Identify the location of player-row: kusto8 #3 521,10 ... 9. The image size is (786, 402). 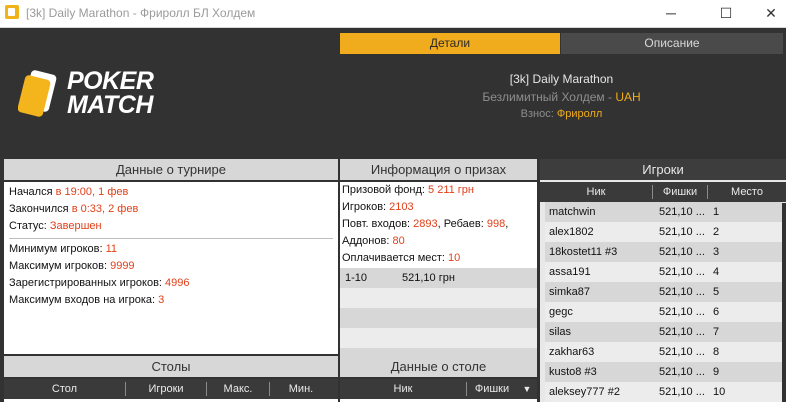
(663, 372).